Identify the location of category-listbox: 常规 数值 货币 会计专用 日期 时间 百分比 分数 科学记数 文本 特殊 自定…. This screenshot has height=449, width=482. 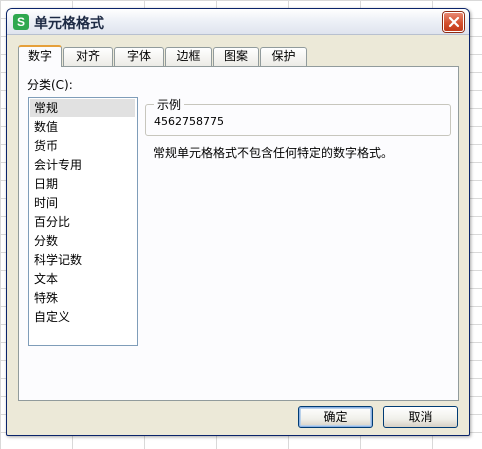
(83, 221).